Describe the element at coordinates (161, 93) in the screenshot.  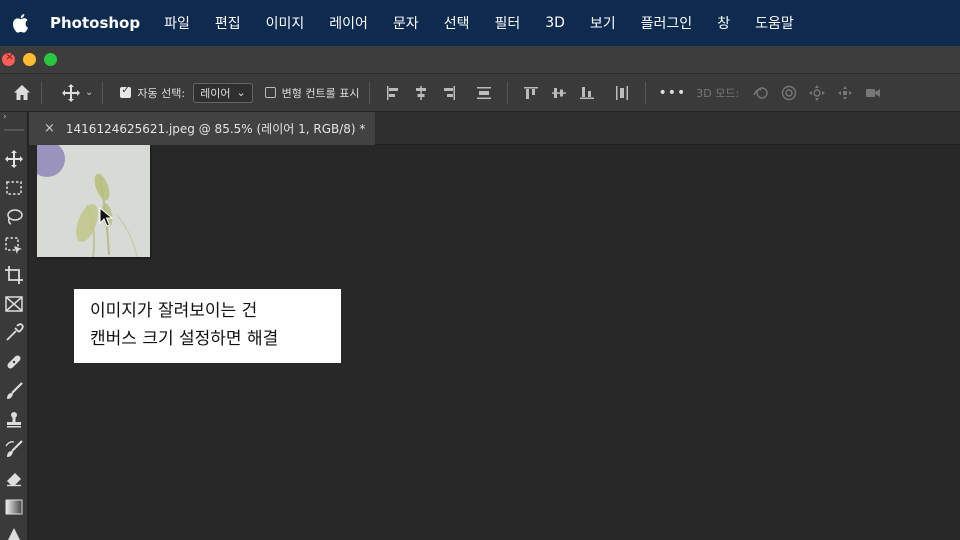
I see `auto-select-label: 자동 선택:` at that location.